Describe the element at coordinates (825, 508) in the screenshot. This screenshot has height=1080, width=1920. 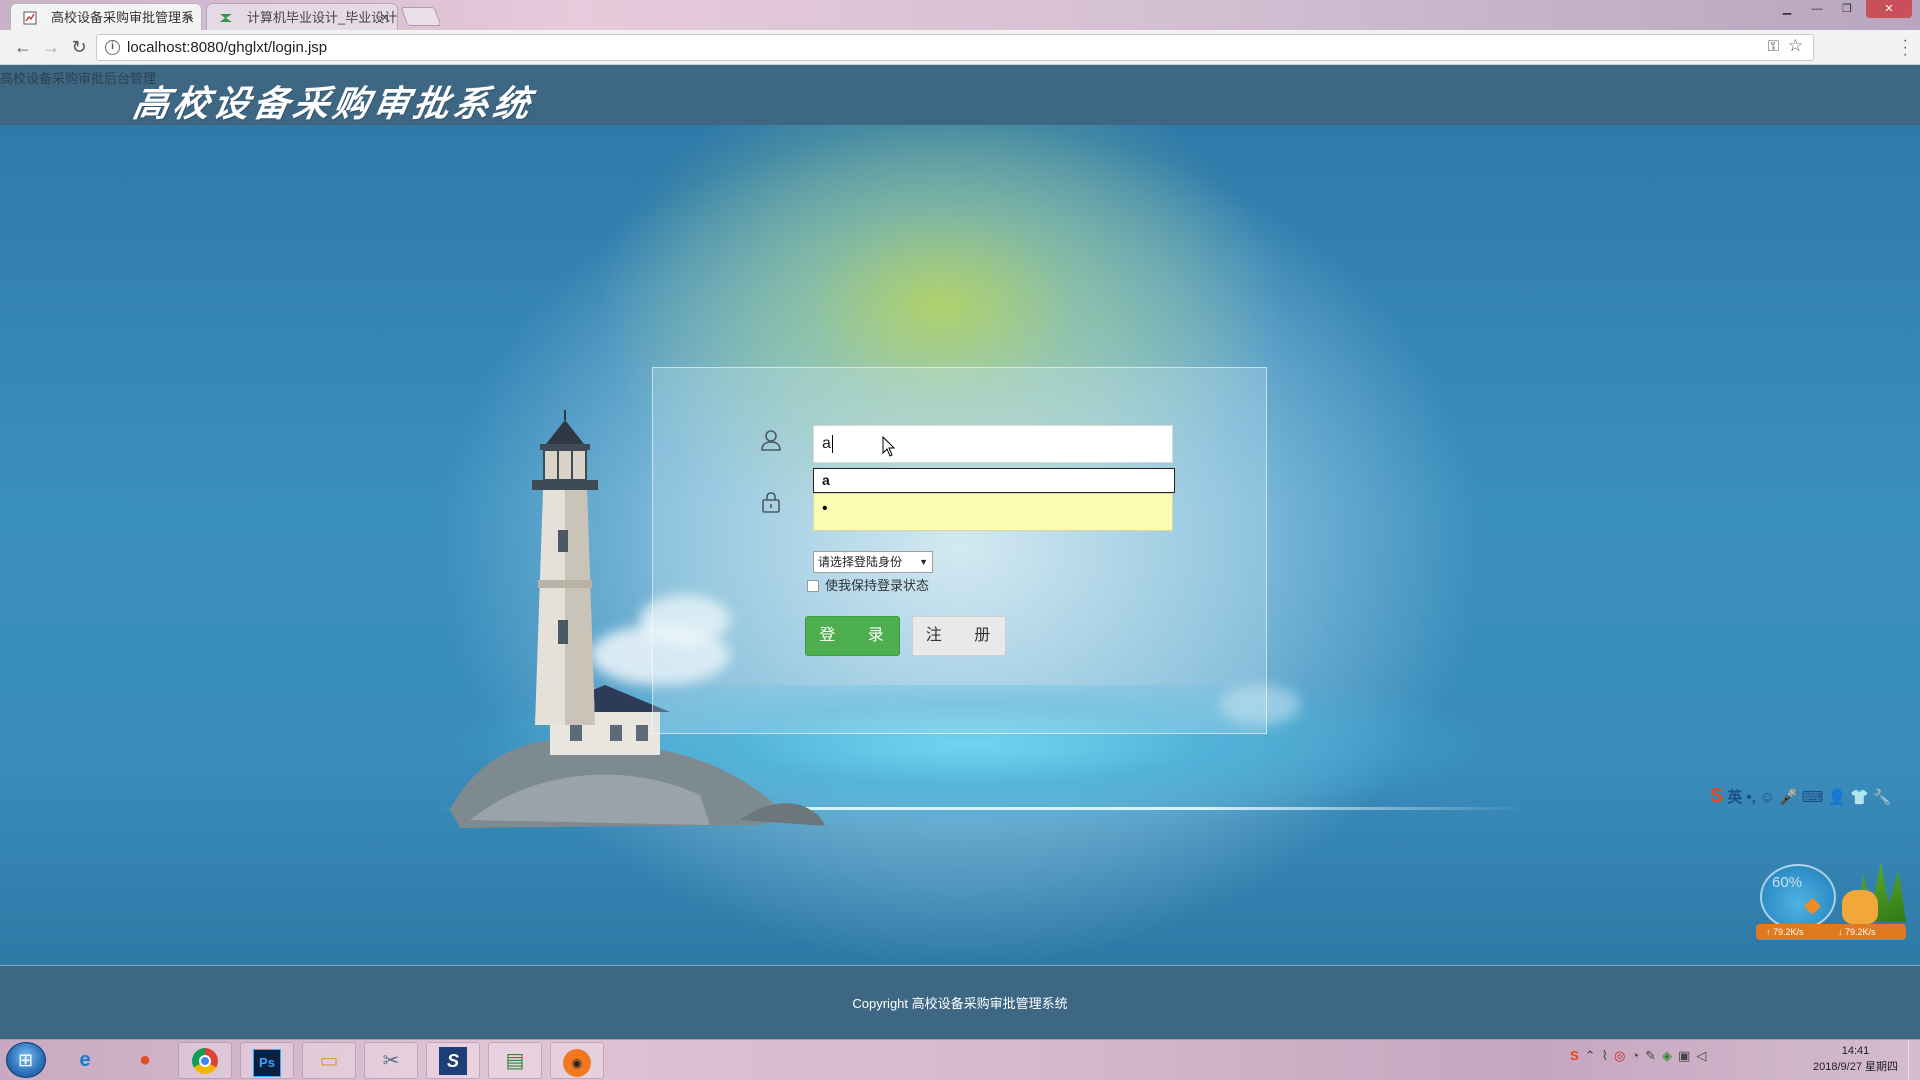
I see `password-mask: •` at that location.